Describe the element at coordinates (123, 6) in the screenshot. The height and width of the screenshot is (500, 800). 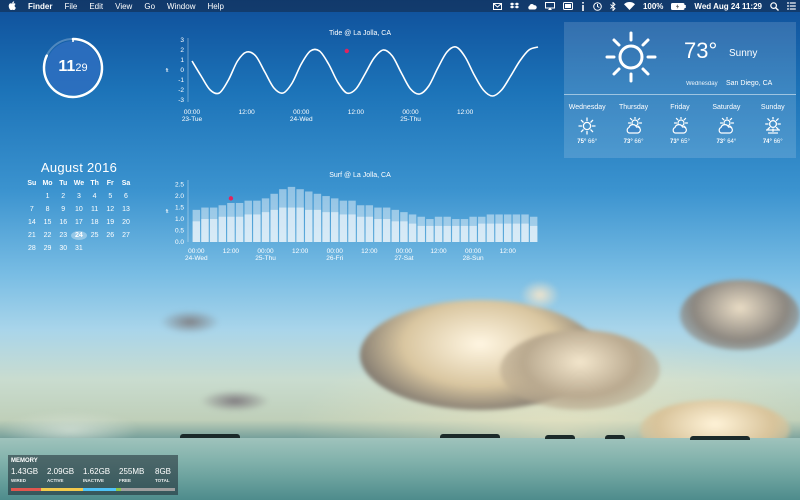
I see `menu-view: View` at that location.